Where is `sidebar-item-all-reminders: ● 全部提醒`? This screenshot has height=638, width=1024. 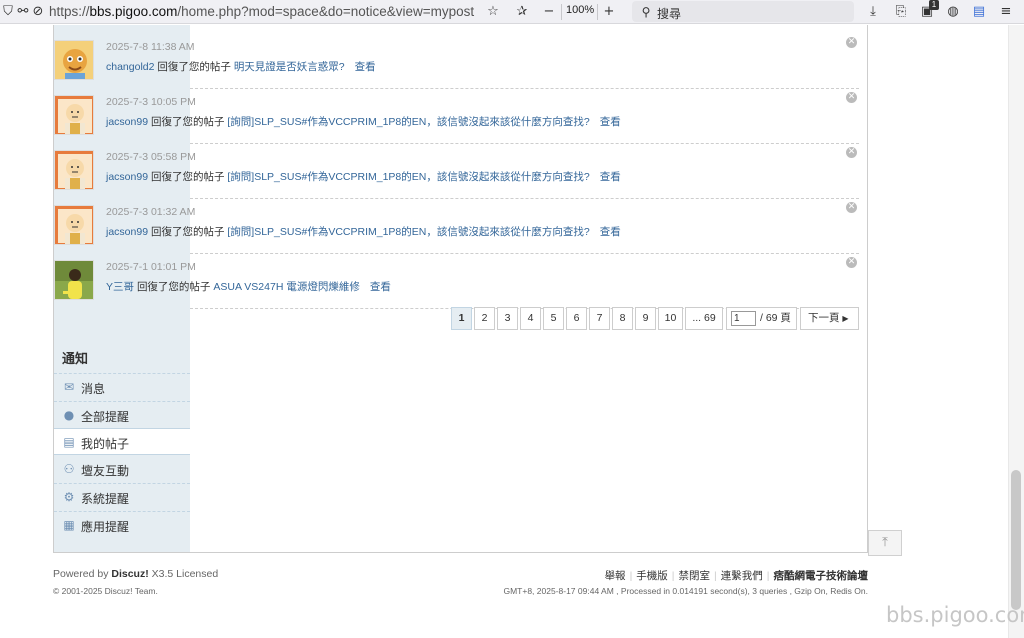
sidebar-item-all-reminders: ● 全部提醒 is located at coordinates (122, 414).